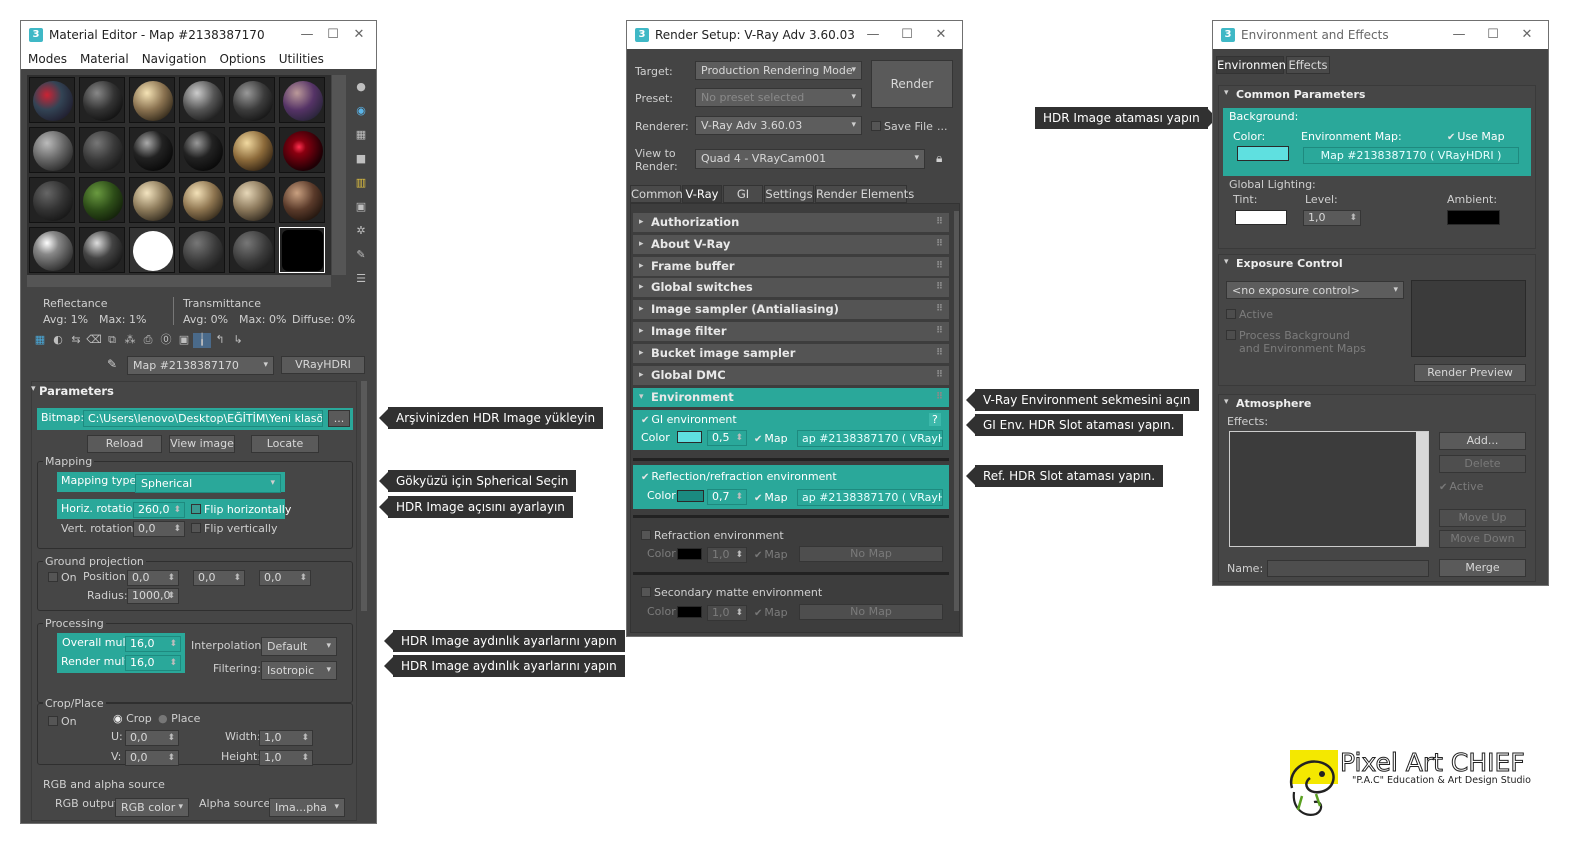  What do you see at coordinates (285, 578) in the screenshot?
I see `position-z-spinner: 0,0` at bounding box center [285, 578].